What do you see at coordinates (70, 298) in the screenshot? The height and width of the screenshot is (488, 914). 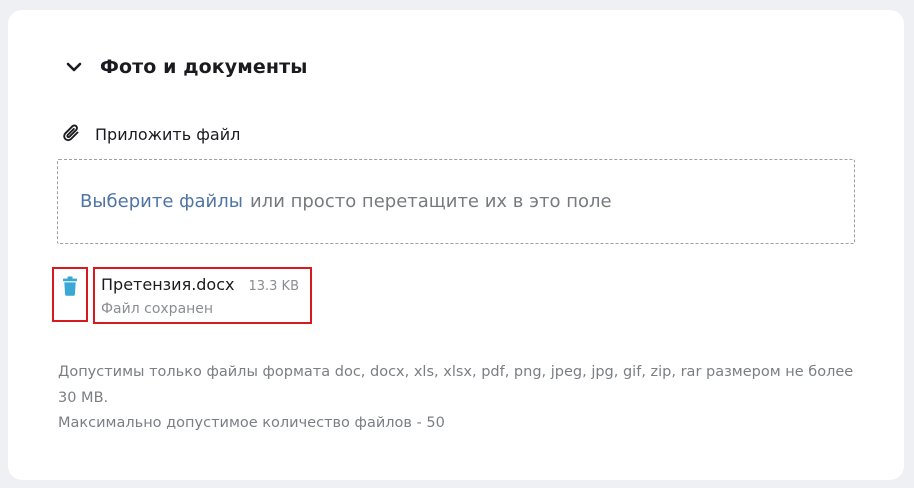 I see `trash-icon` at bounding box center [70, 298].